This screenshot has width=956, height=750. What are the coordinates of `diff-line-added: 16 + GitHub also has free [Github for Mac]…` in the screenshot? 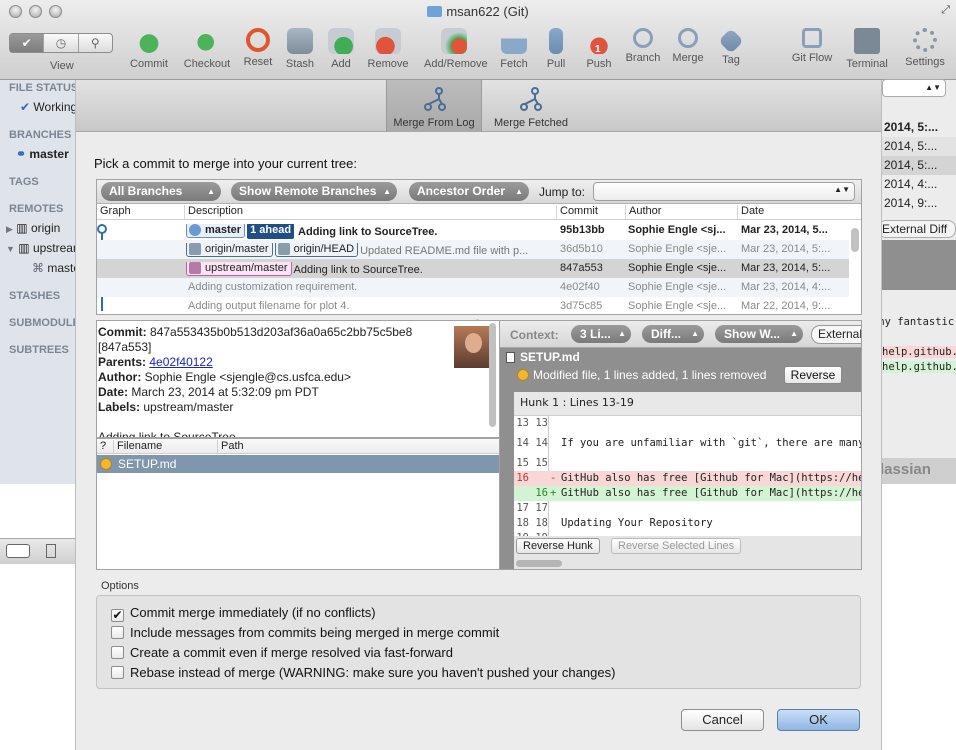 It's located at (687, 493).